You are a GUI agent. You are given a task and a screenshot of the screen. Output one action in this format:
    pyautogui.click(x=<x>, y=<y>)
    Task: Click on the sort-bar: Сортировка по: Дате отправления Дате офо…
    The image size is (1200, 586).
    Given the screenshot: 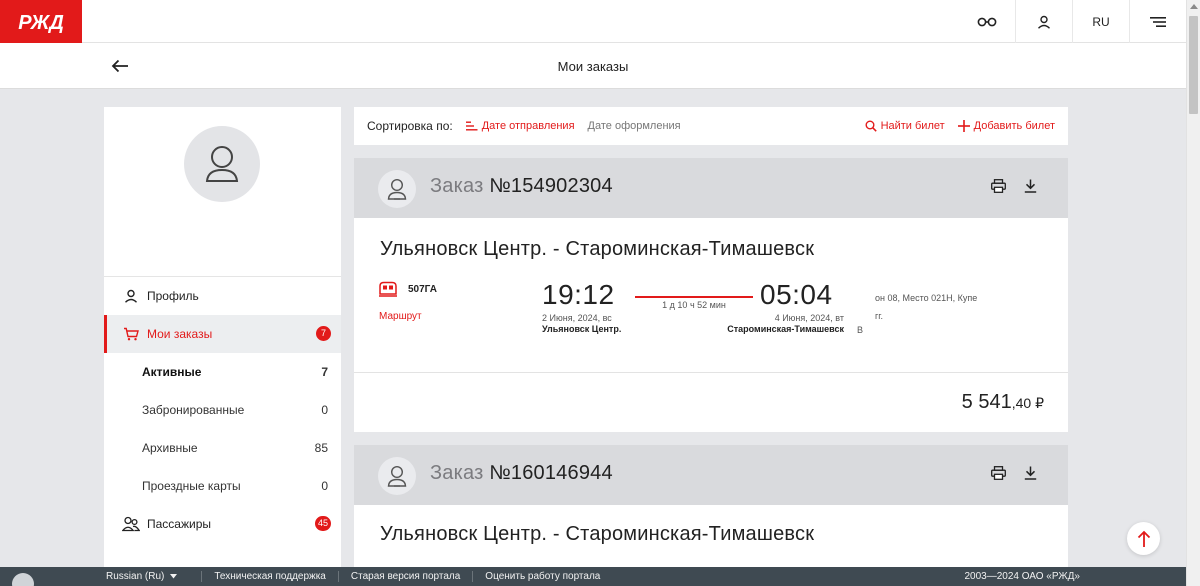 What is the action you would take?
    pyautogui.click(x=711, y=126)
    